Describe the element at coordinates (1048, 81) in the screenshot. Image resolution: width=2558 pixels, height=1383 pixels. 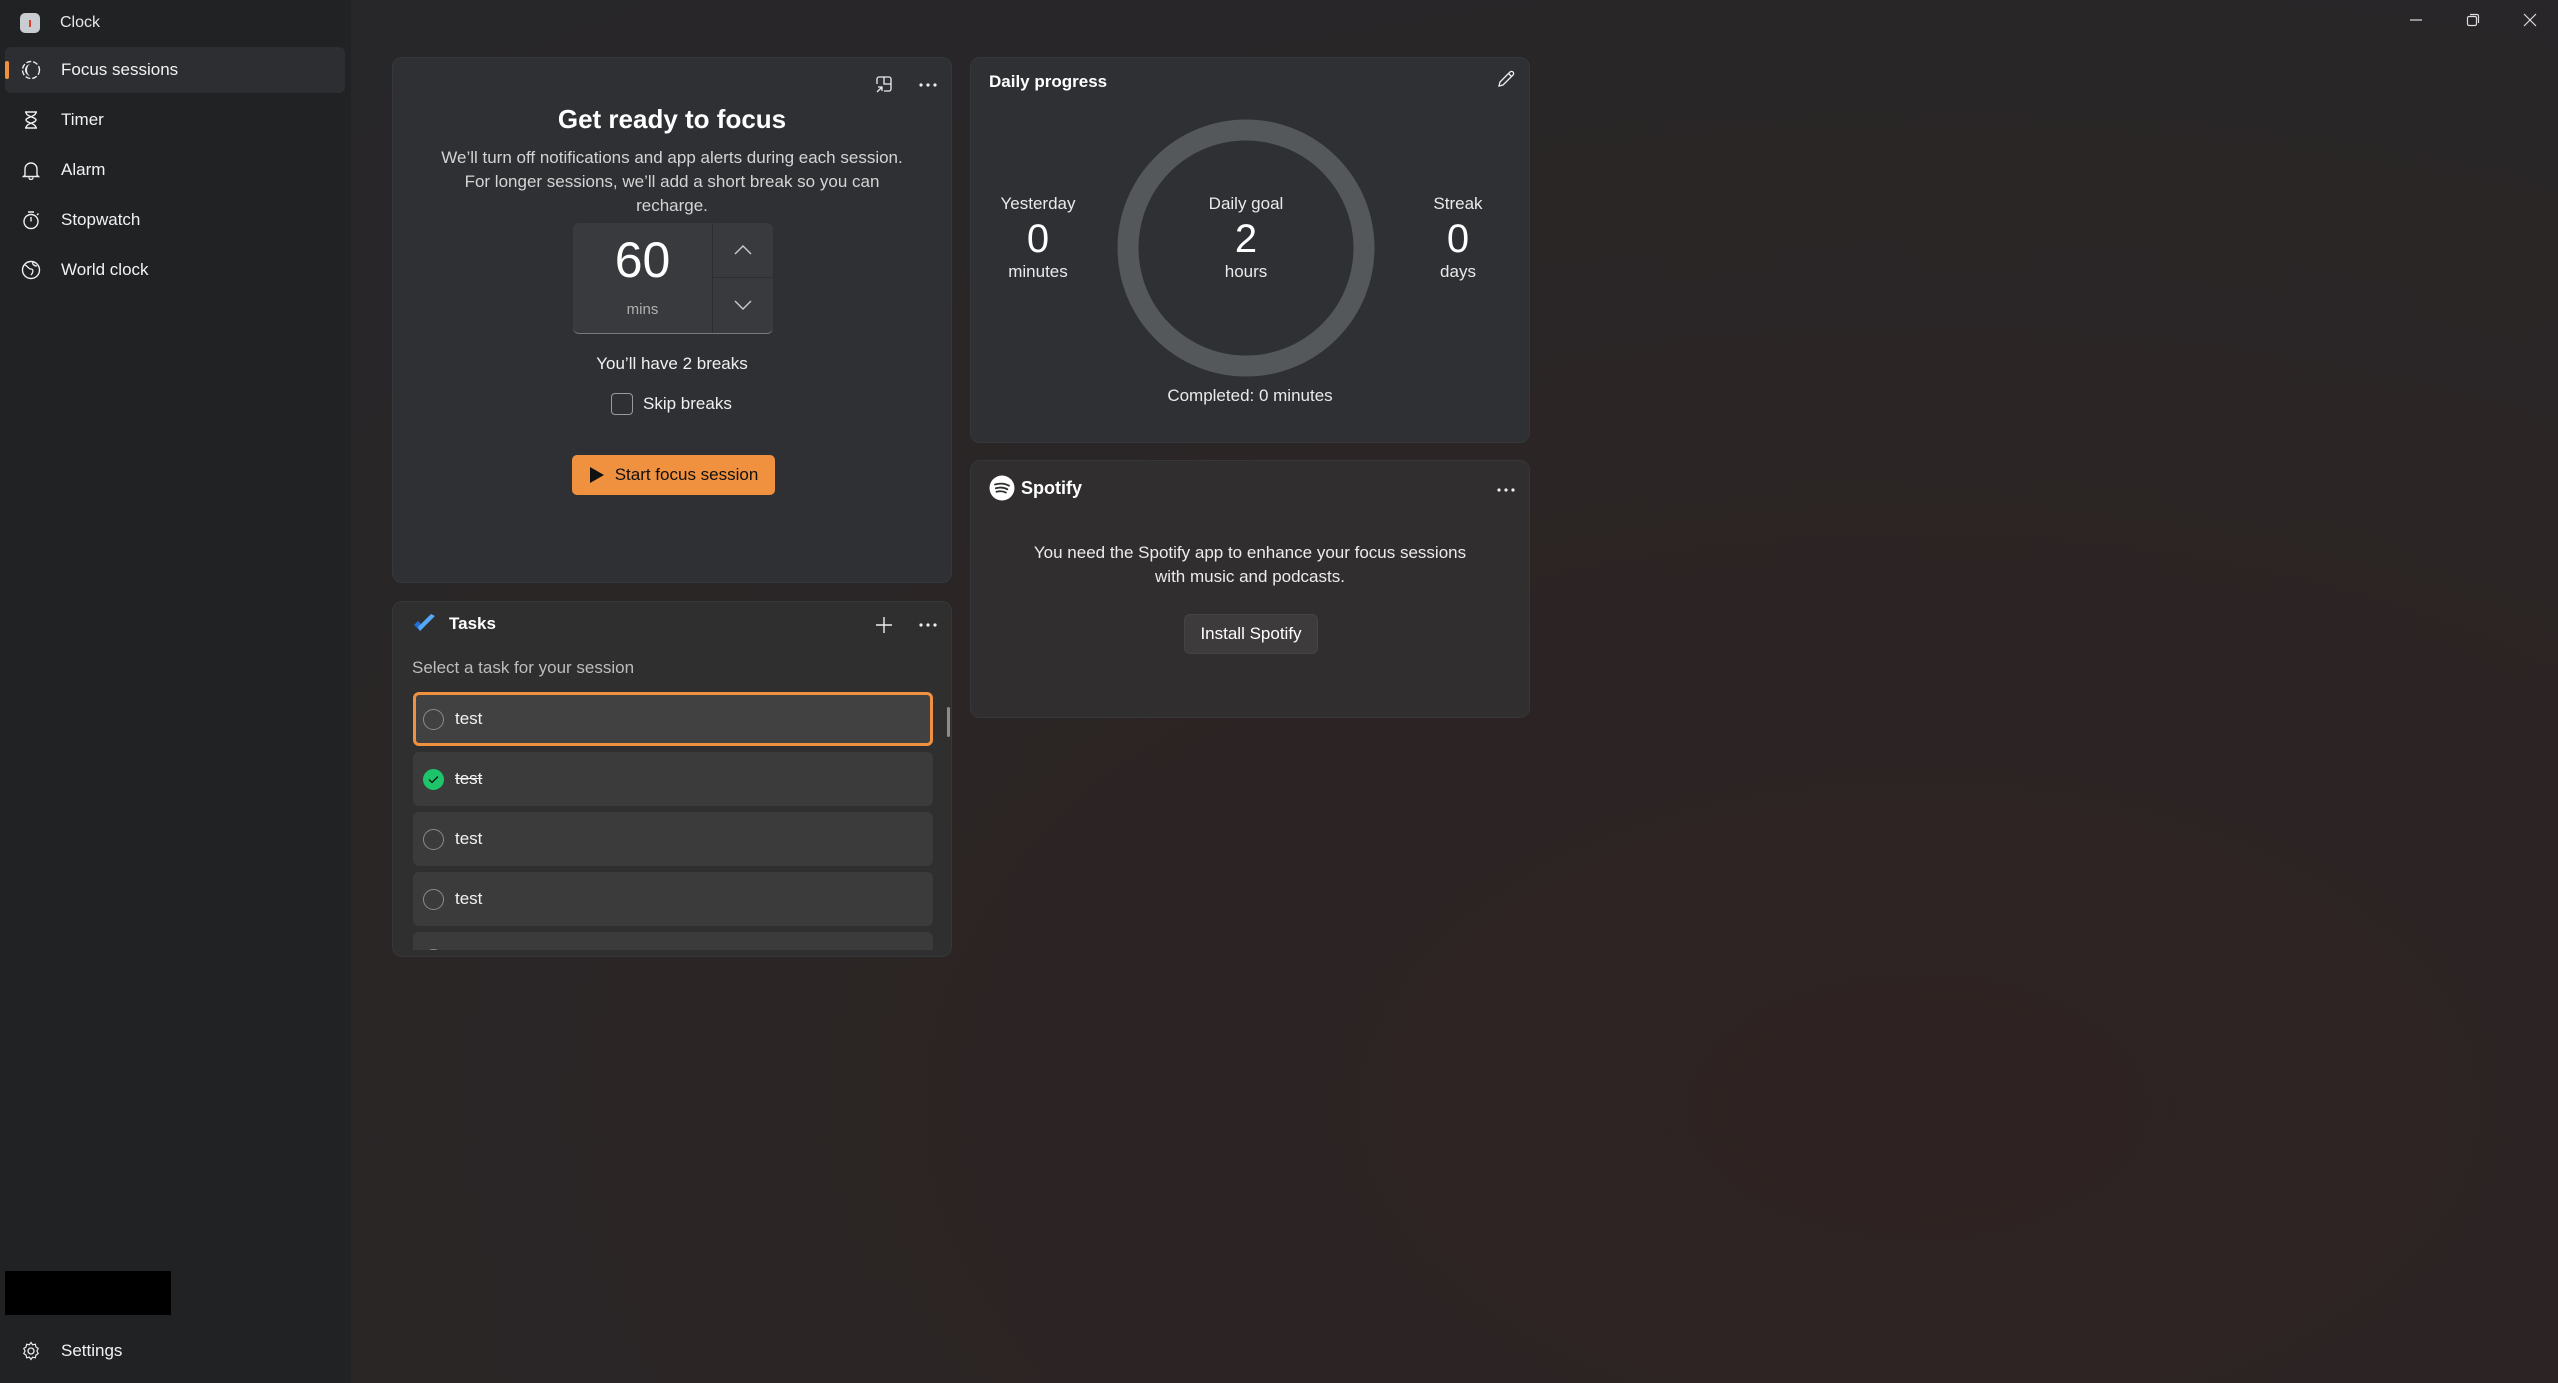
I see `daily-progress-title: Daily progress` at that location.